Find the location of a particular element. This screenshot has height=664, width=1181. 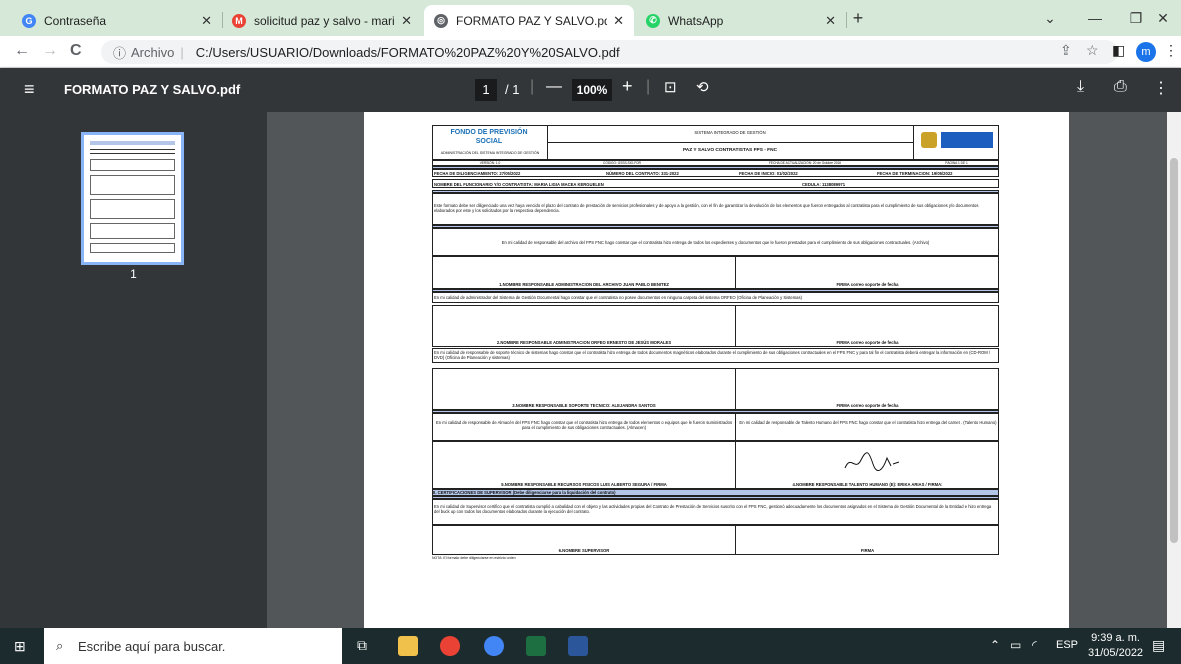

page-thumbnail is located at coordinates (132, 198).